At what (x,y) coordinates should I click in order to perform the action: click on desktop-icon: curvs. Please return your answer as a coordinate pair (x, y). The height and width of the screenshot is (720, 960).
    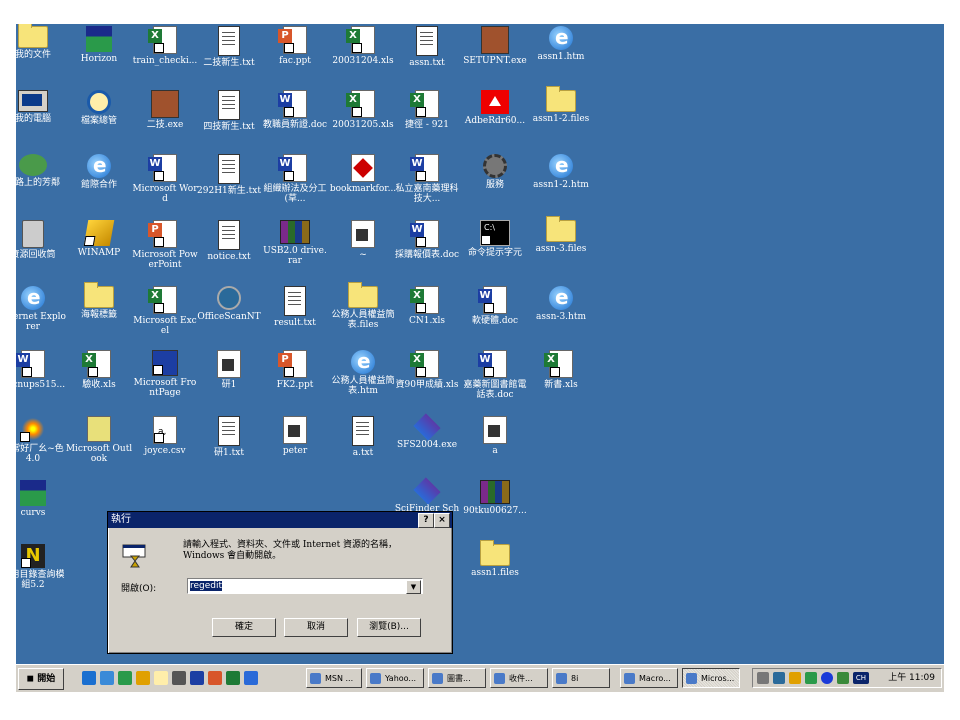
    Looking at the image, I should click on (41, 499).